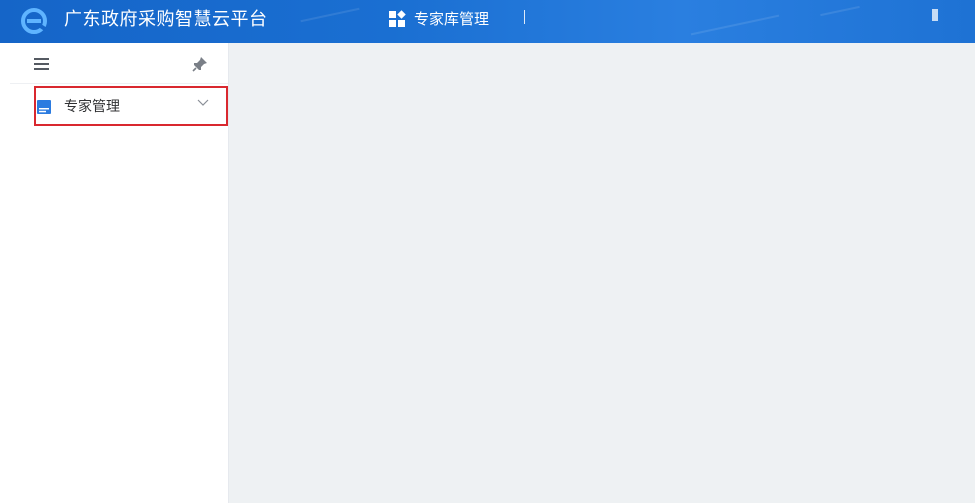 The image size is (975, 503). Describe the element at coordinates (166, 19) in the screenshot. I see `app-title: 广东政府采购智慧云平台` at that location.